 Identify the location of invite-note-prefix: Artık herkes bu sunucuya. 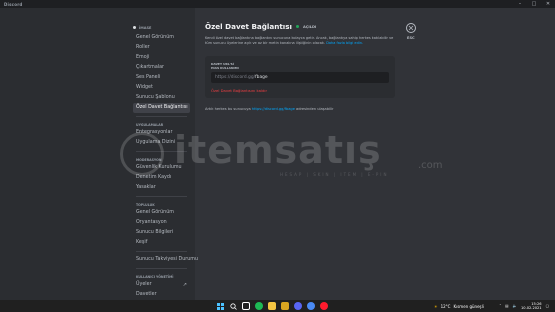
(228, 109).